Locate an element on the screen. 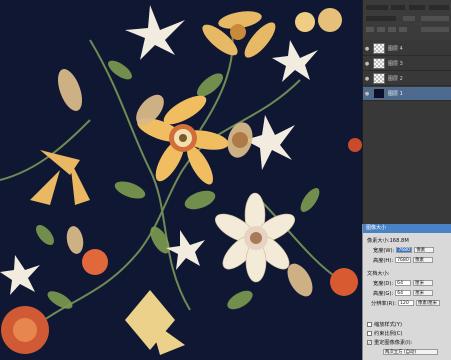 Image resolution: width=451 pixels, height=360 pixels. dialog-title: 图像大小 is located at coordinates (407, 228).